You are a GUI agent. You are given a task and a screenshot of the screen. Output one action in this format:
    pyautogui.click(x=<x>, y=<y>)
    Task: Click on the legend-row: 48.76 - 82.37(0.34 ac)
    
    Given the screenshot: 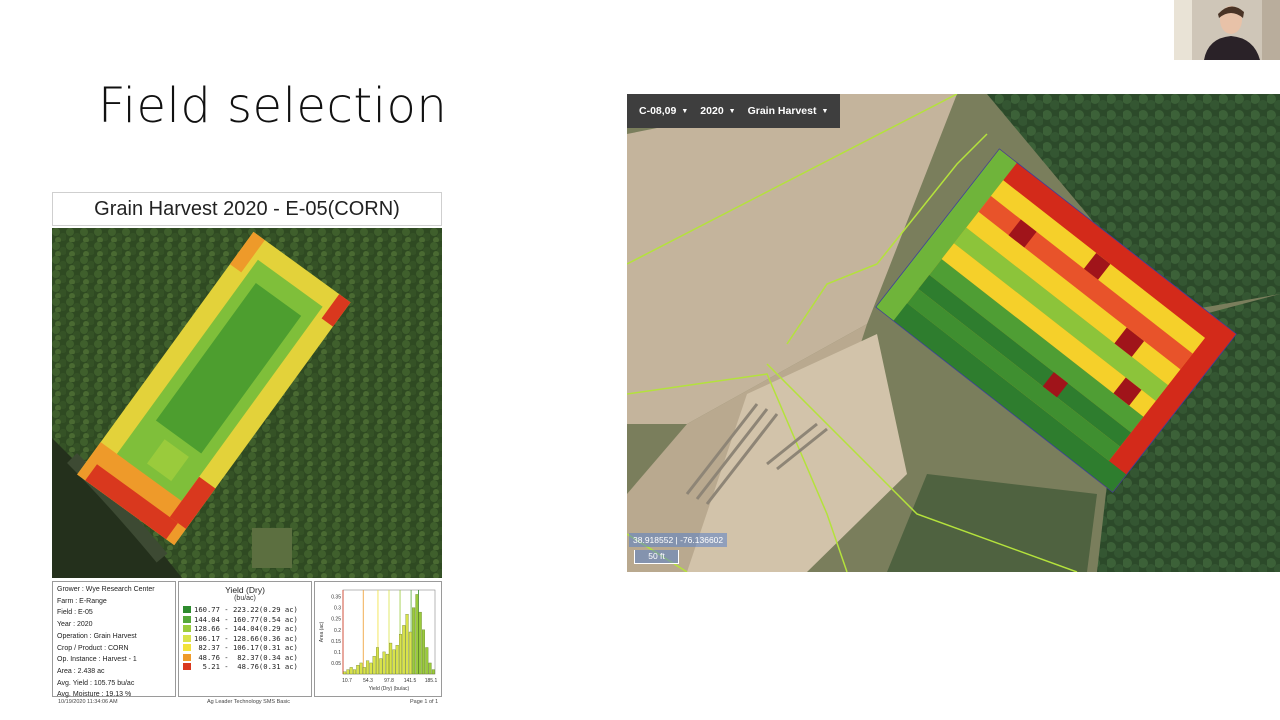 What is the action you would take?
    pyautogui.click(x=245, y=658)
    